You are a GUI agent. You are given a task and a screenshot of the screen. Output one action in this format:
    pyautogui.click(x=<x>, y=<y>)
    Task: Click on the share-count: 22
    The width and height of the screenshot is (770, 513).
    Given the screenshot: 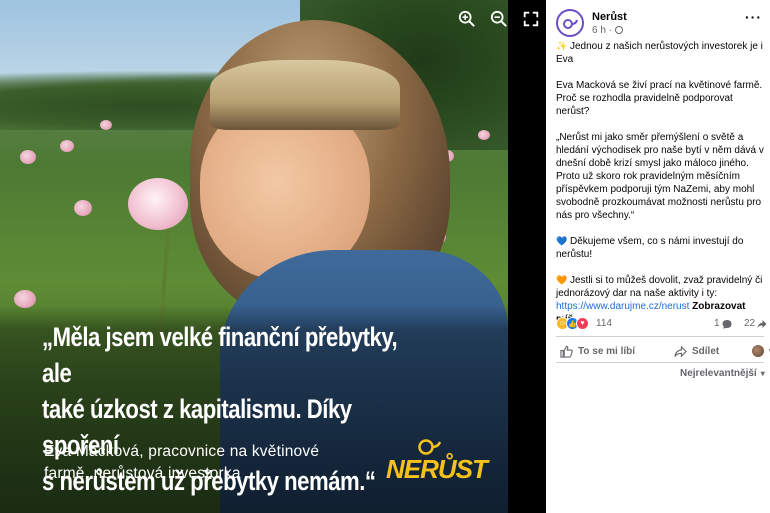 What is the action you would take?
    pyautogui.click(x=755, y=323)
    